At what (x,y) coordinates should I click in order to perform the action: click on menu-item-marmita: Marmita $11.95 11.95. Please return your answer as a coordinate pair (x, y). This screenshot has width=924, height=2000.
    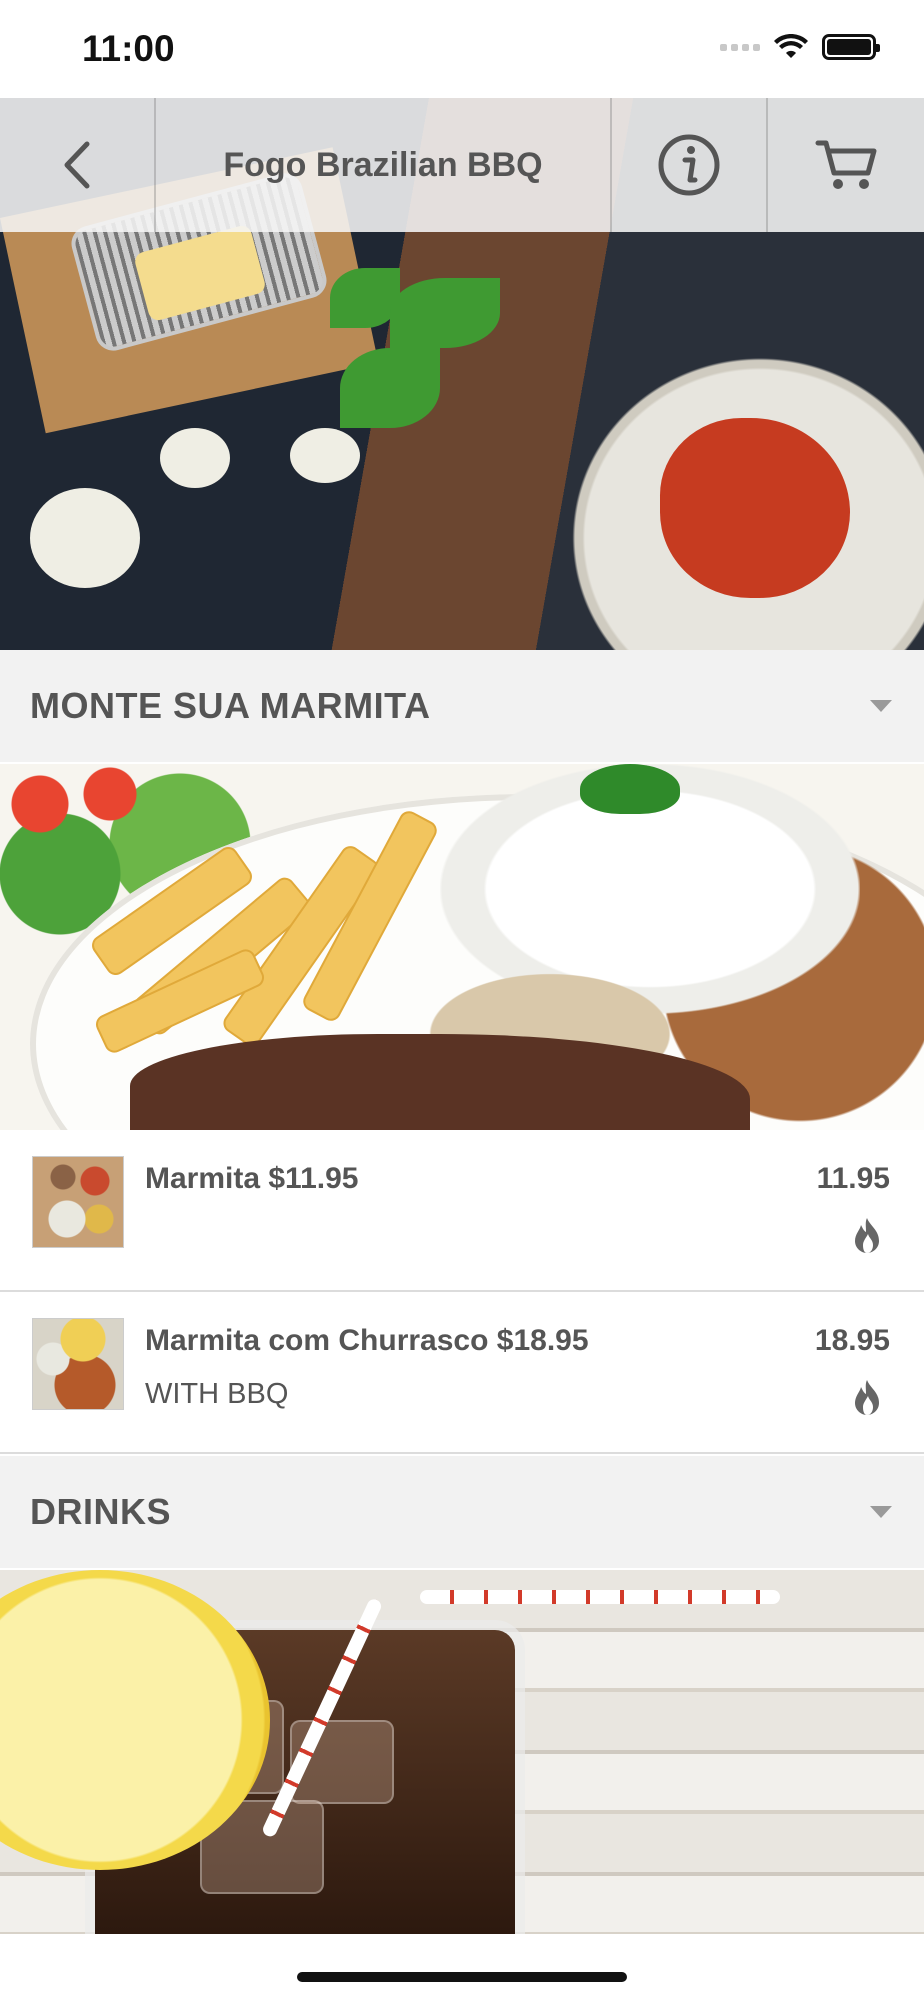
    Looking at the image, I should click on (462, 1211).